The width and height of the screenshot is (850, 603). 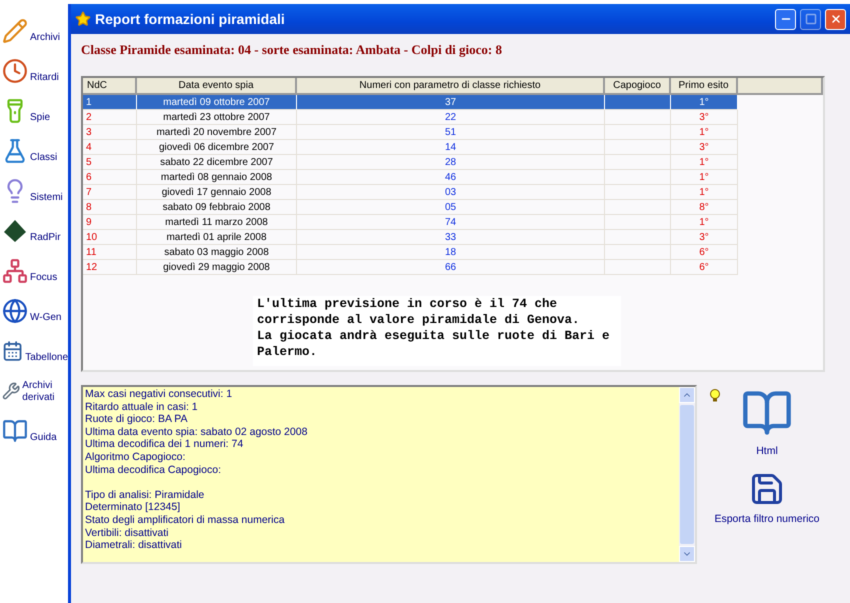 What do you see at coordinates (83, 19) in the screenshot?
I see `star-icon` at bounding box center [83, 19].